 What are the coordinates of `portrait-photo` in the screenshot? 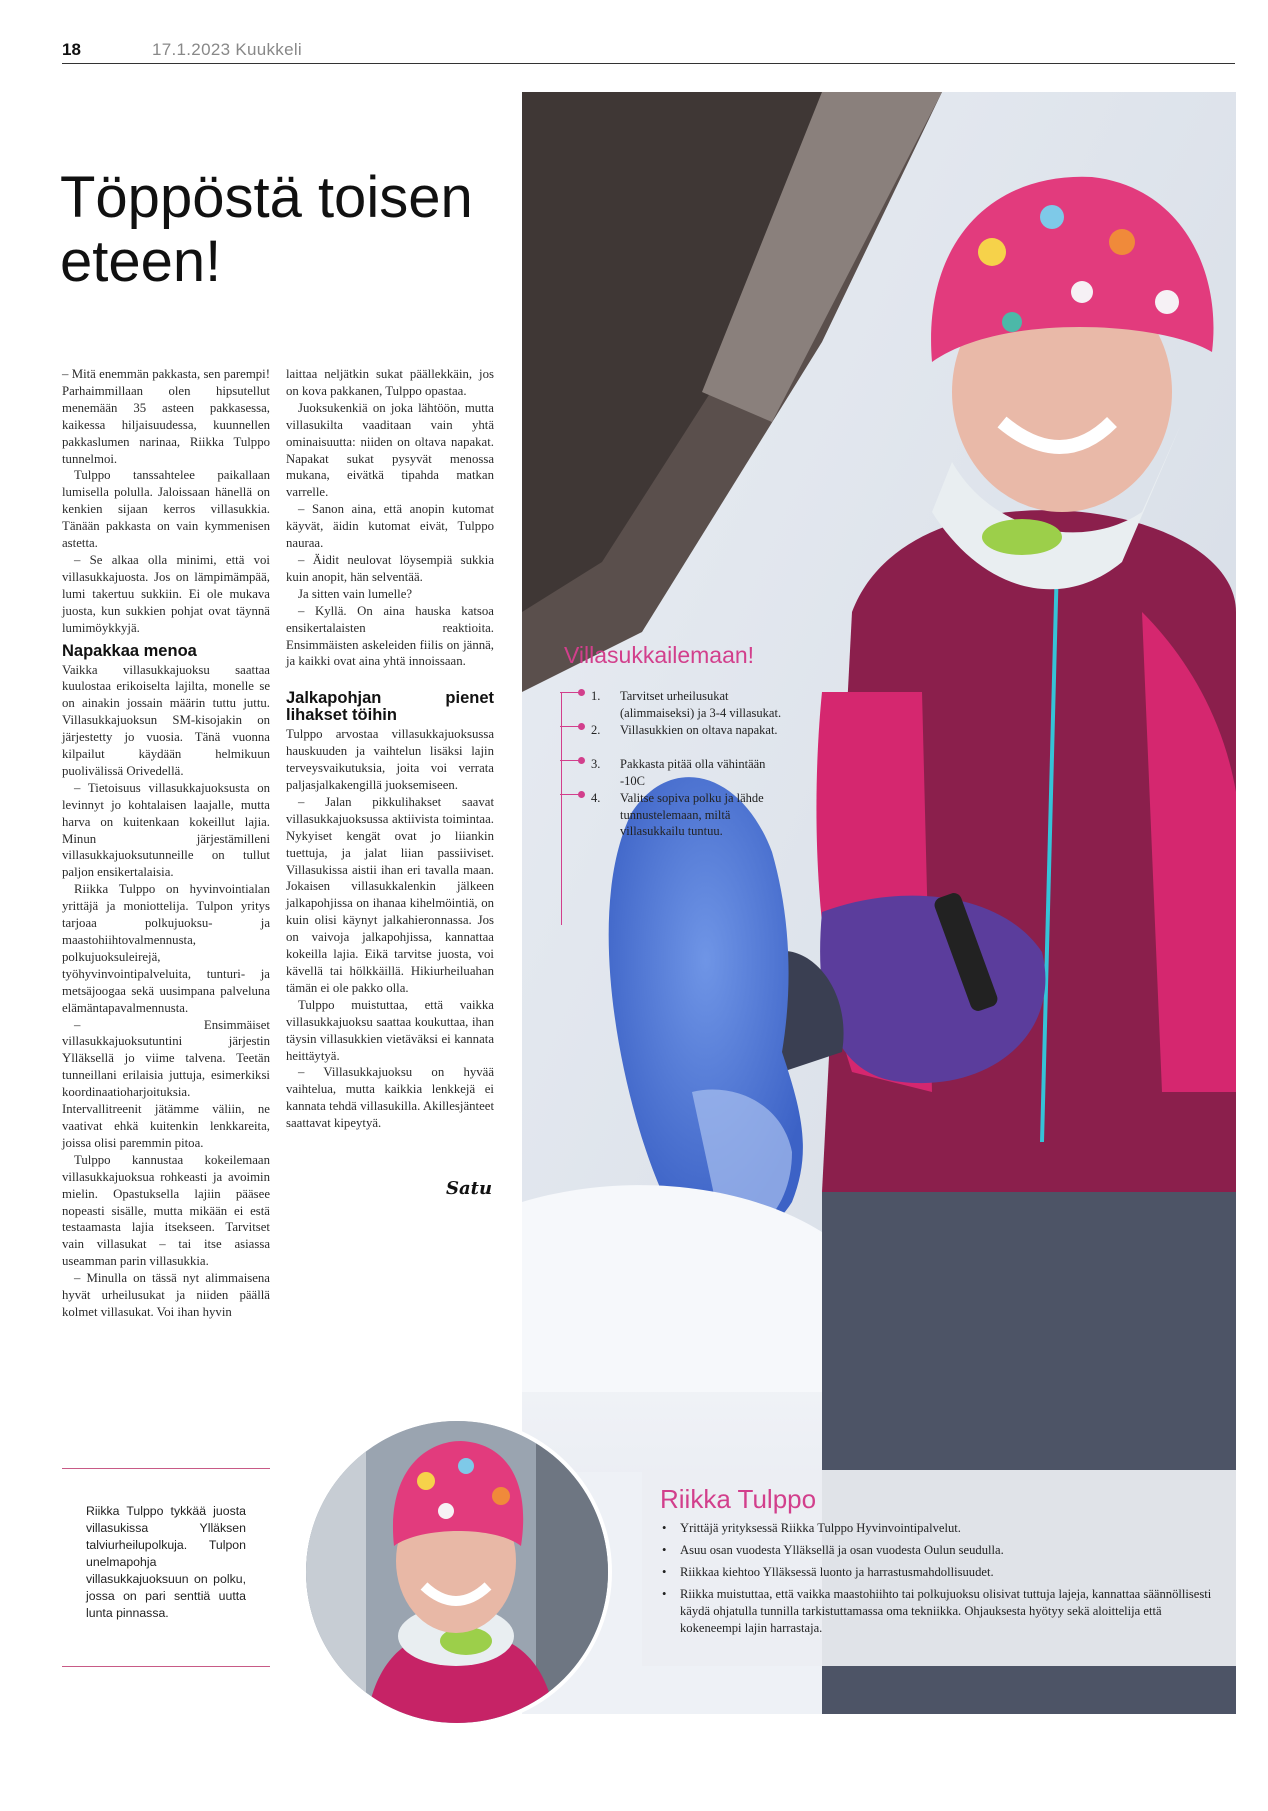 It's located at (457, 1572).